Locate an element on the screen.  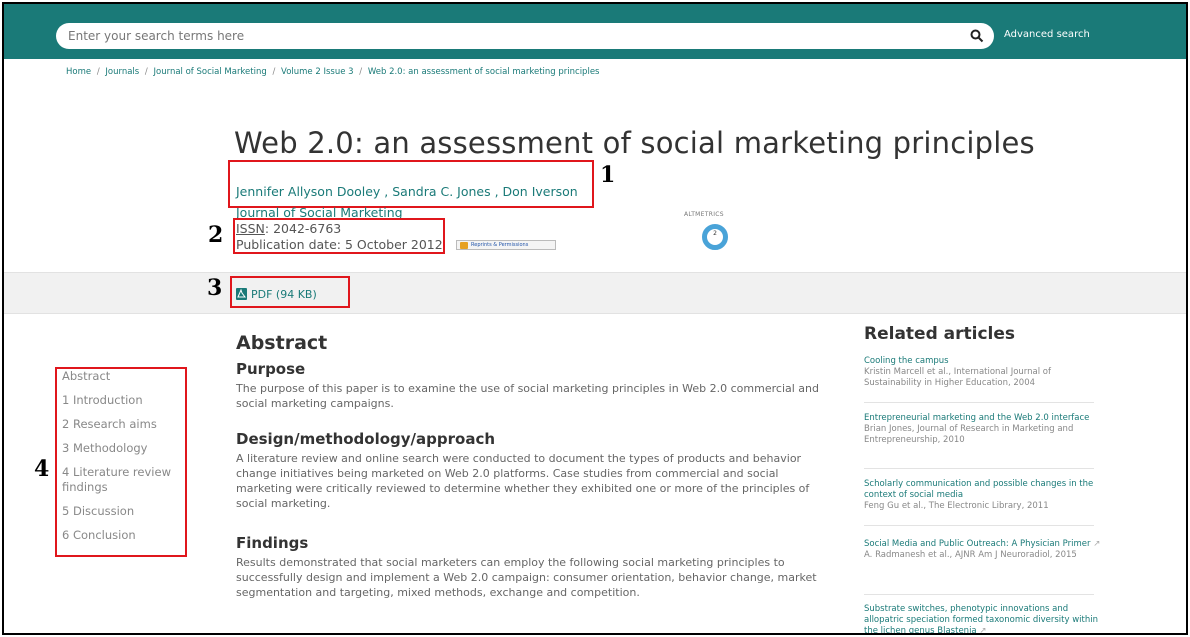
related-articles-heading: Related articles is located at coordinates (940, 334).